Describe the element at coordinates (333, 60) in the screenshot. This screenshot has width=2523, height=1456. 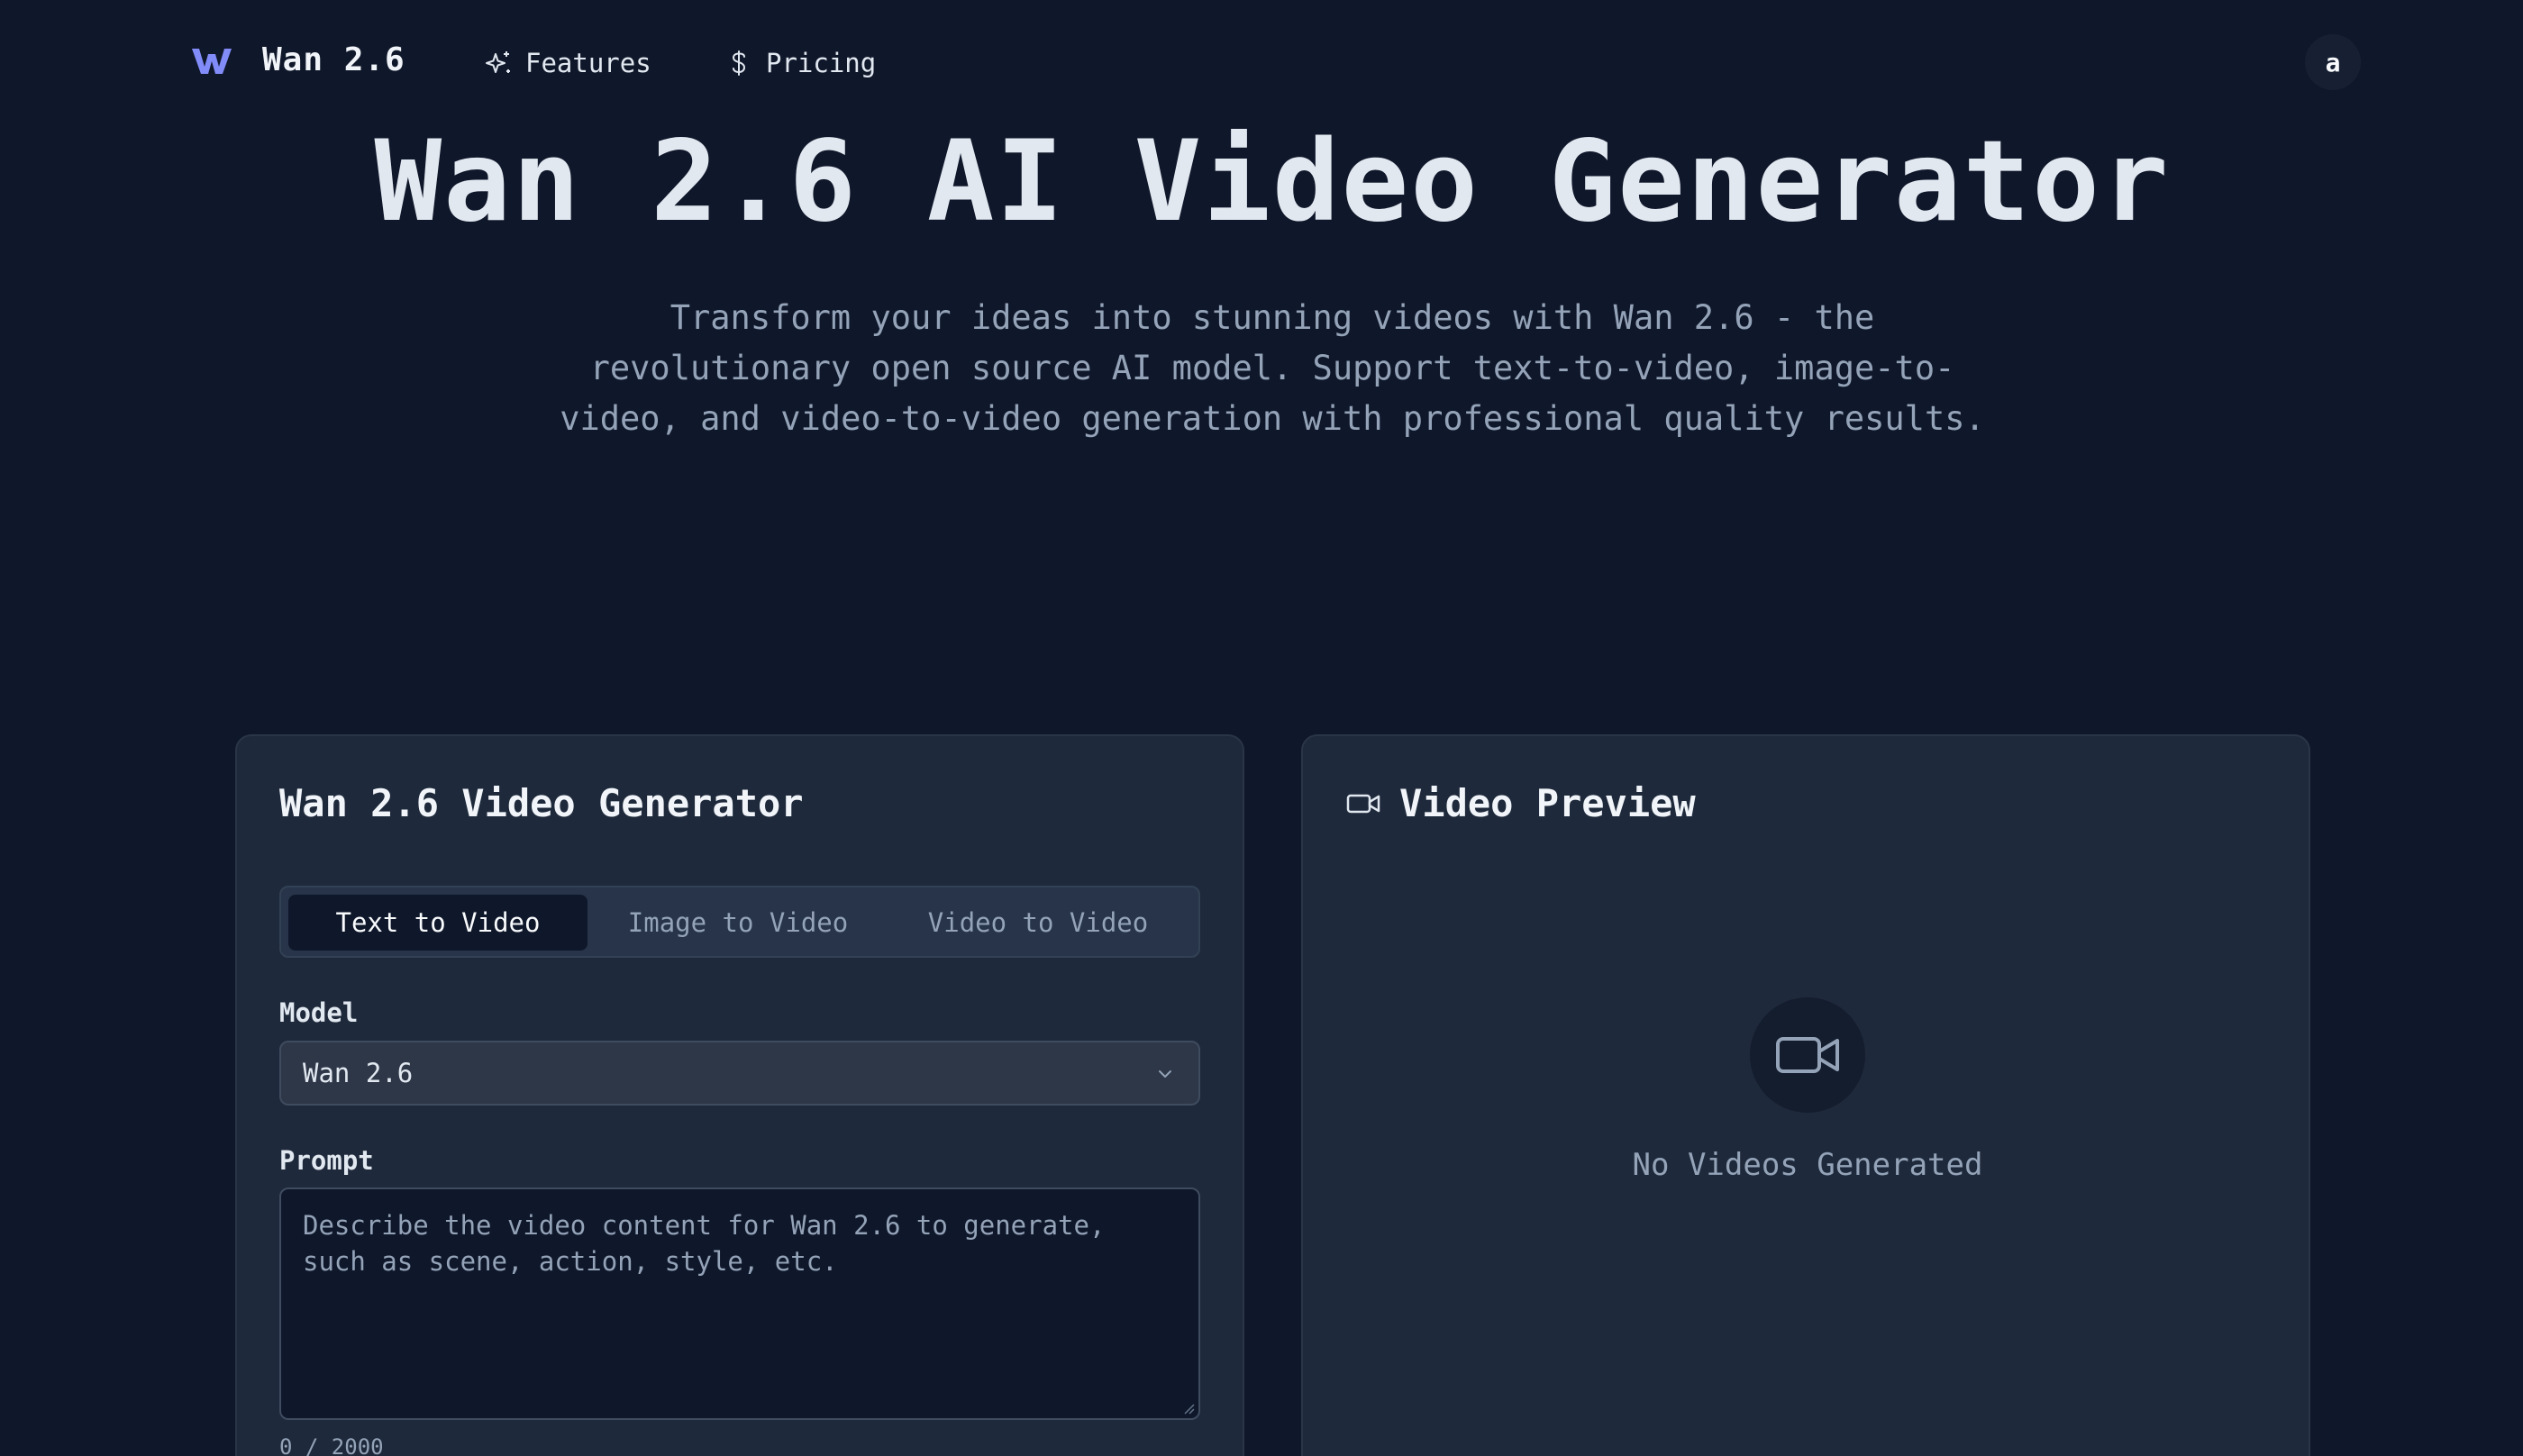
I see `brand-name: Wan 2.6` at that location.